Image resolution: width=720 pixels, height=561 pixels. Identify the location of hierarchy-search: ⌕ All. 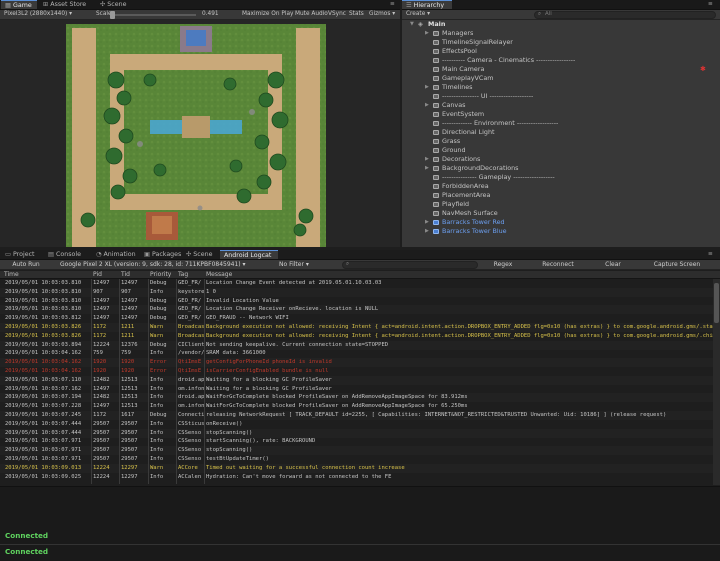
(625, 15).